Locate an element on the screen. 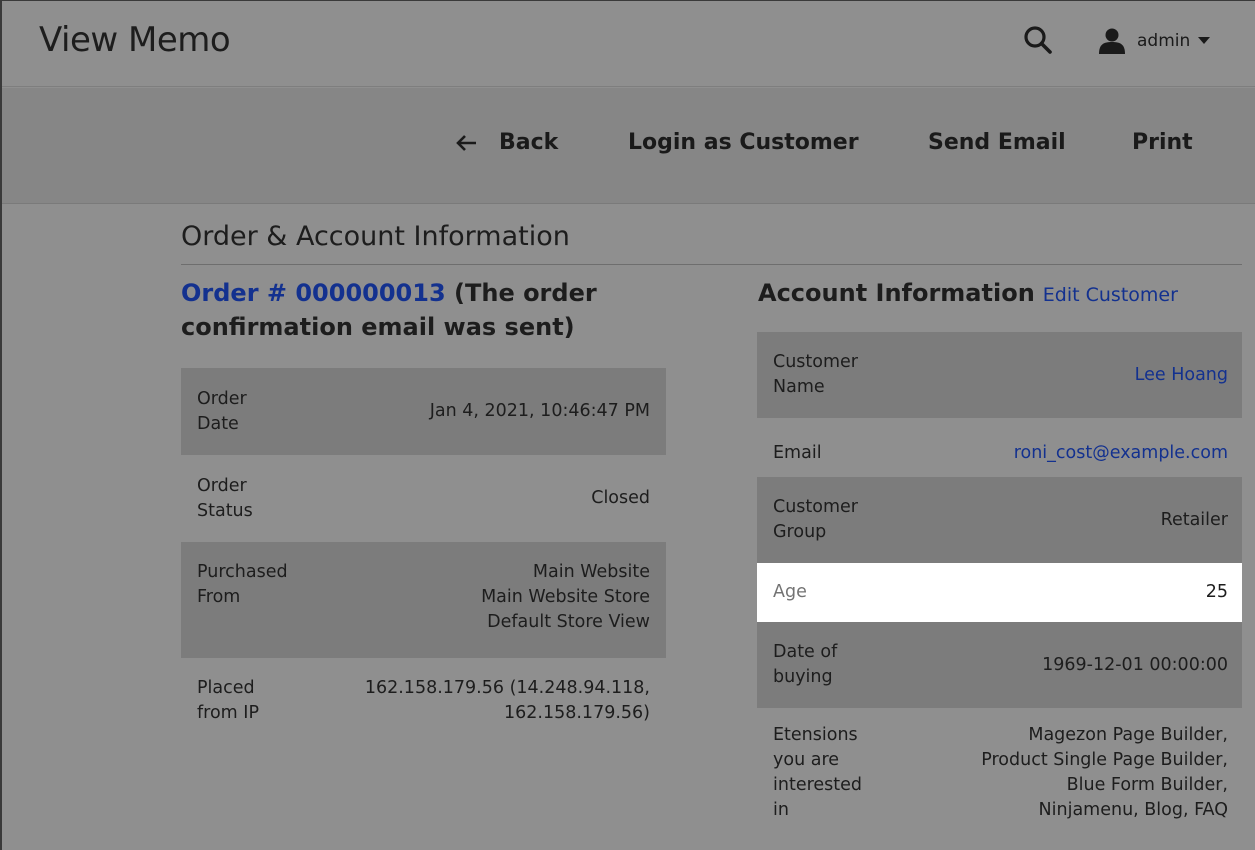 Image resolution: width=1255 pixels, height=850 pixels. table-row-order-status: Order Status Closed is located at coordinates (423, 498).